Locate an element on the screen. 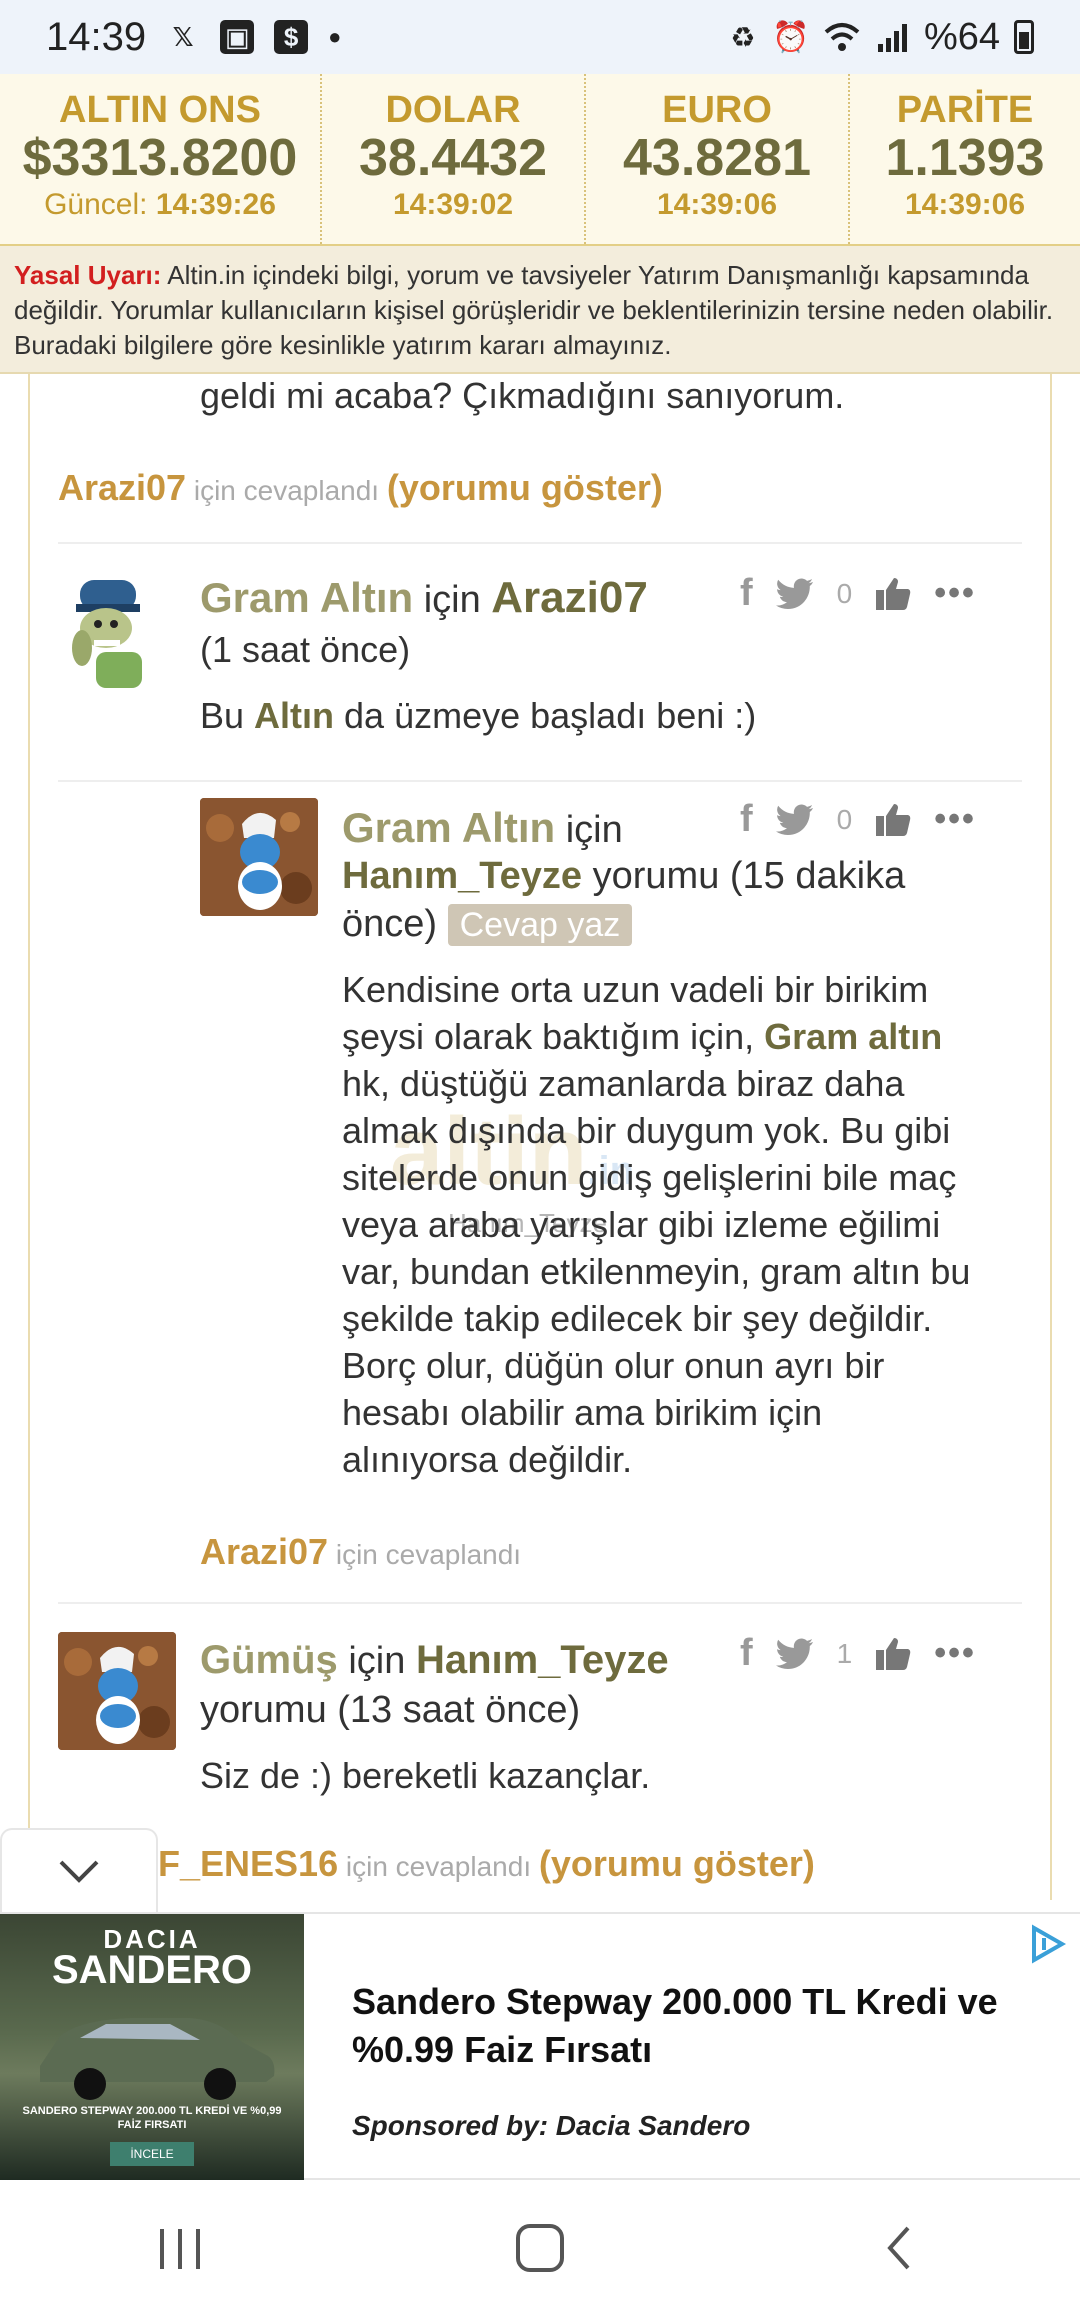 This screenshot has height=2316, width=1080. recent-apps-icon is located at coordinates (180, 2248).